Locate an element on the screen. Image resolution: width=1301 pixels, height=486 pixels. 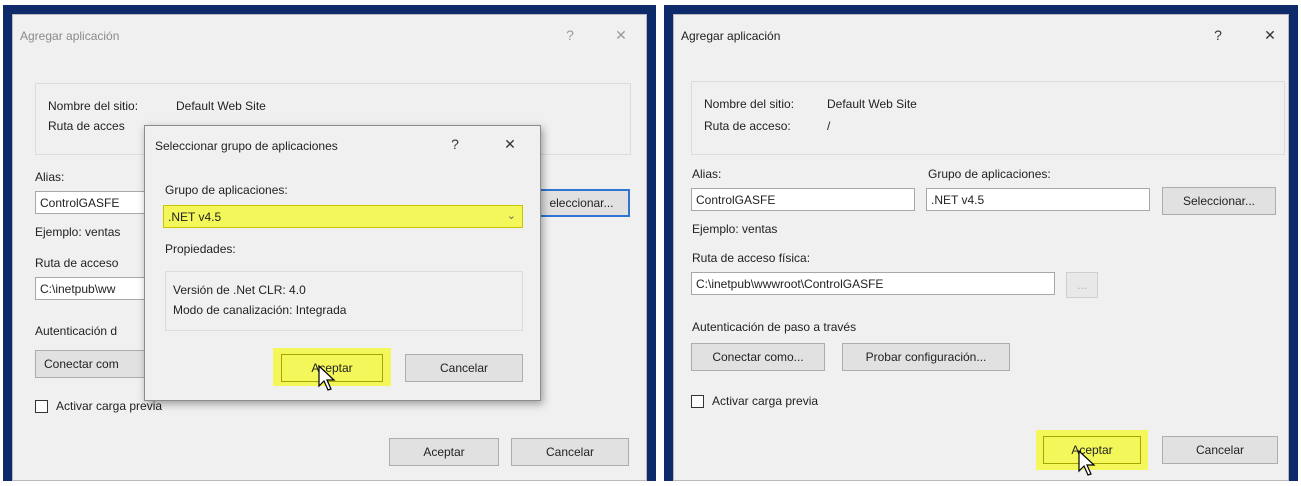
physical-path-input: C:\inetpub\wwwroot\ControlGASFE is located at coordinates (873, 283).